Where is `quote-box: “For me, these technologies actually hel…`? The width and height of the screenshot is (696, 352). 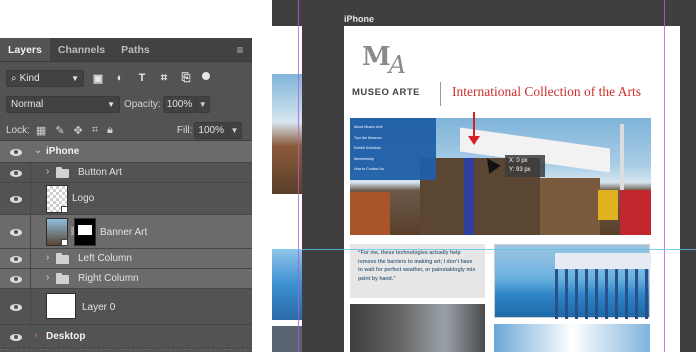
quote-box: “For me, these technologies actually hel… is located at coordinates (417, 271).